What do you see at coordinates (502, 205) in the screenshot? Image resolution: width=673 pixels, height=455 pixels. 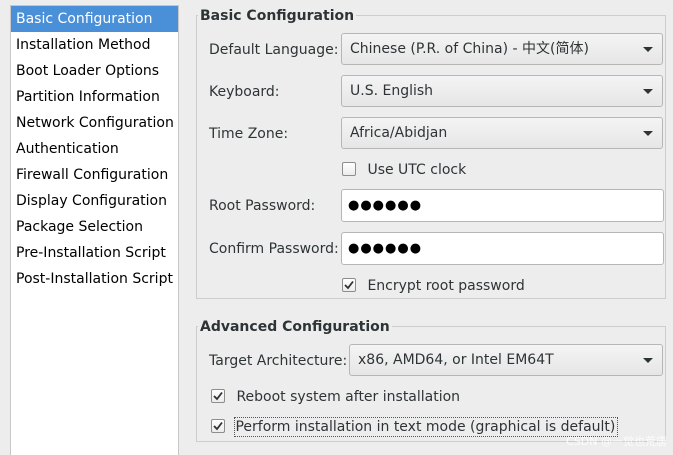 I see `root-password-input: ●●●●●●` at bounding box center [502, 205].